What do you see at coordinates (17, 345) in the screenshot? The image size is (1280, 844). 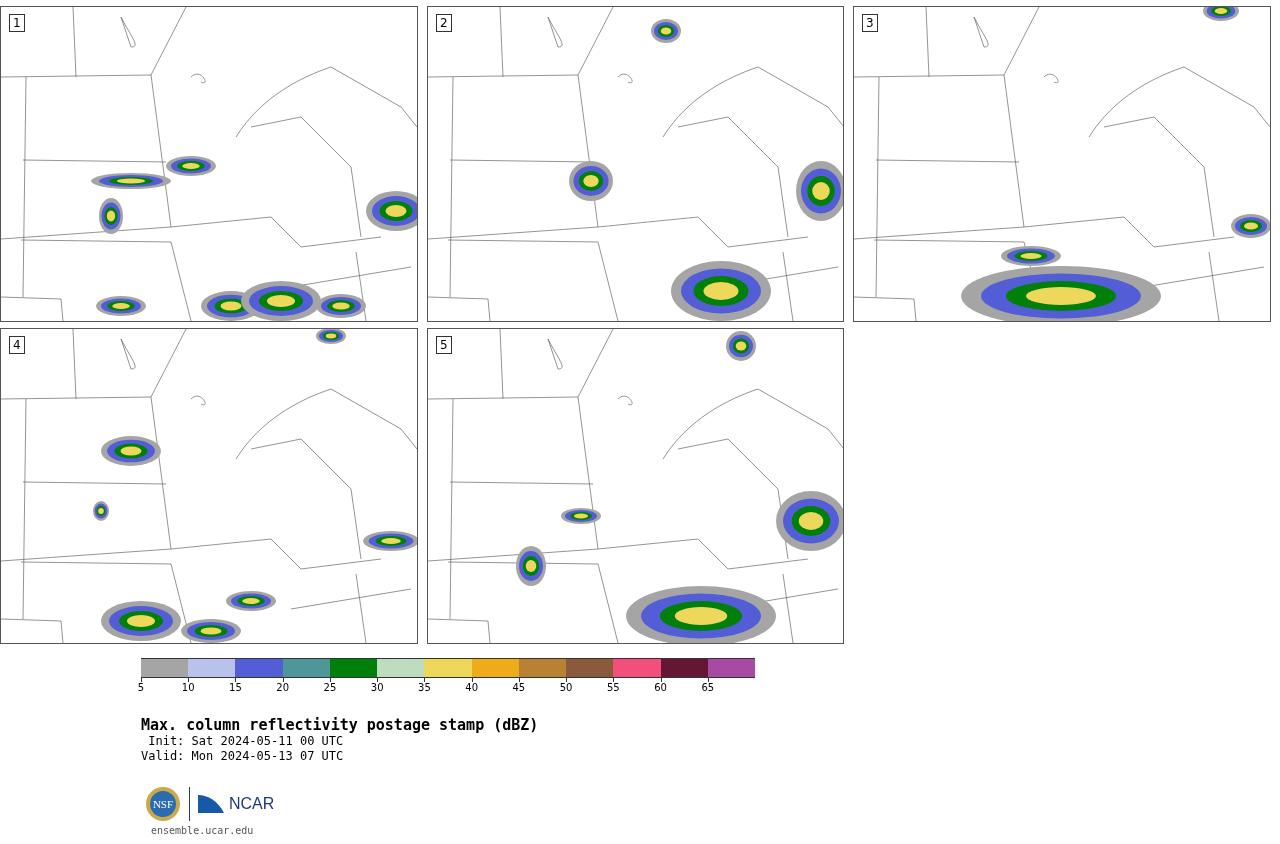 I see `panel-number: 4` at bounding box center [17, 345].